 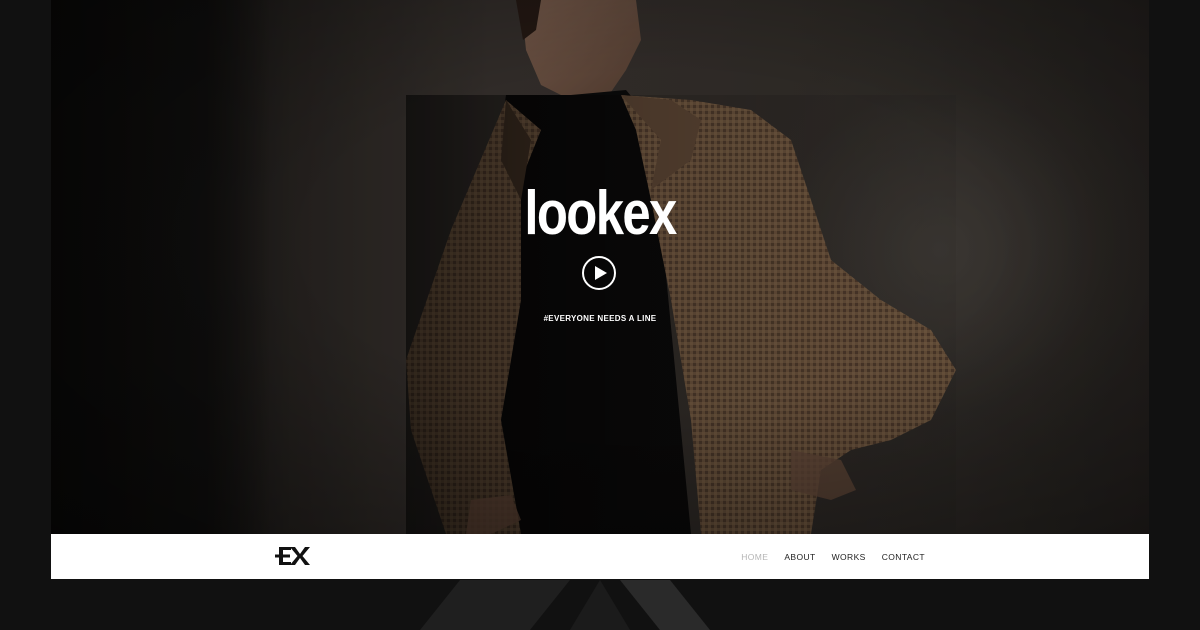 I want to click on brand-title: lookex, so click(x=600, y=213).